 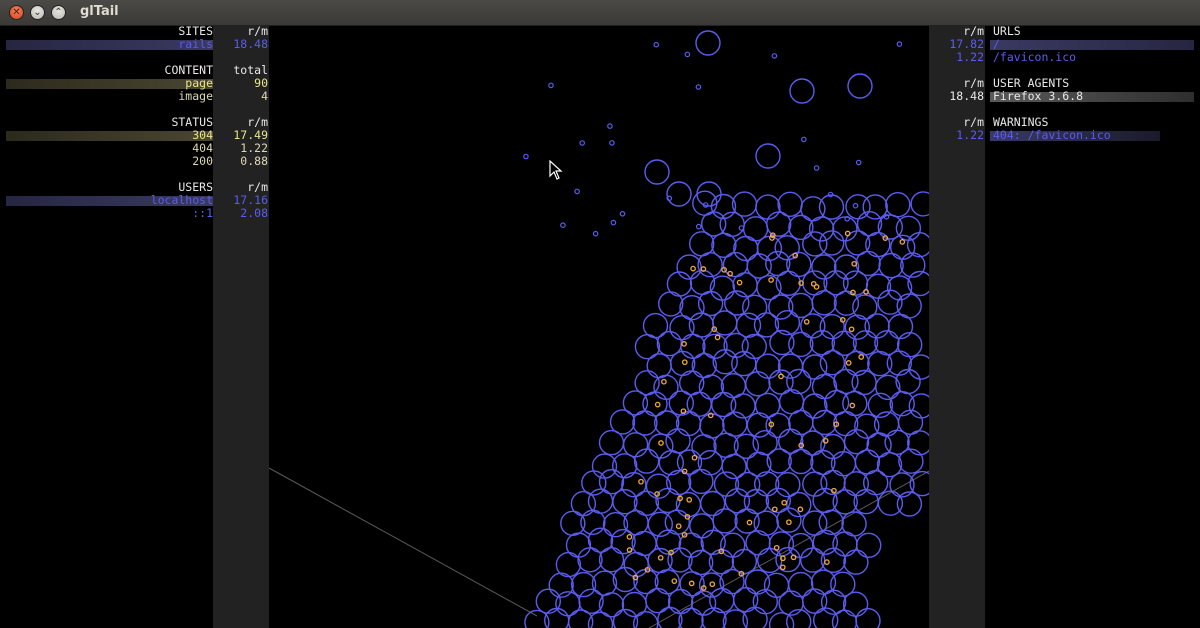 I want to click on user-name: ::1, so click(x=202, y=213).